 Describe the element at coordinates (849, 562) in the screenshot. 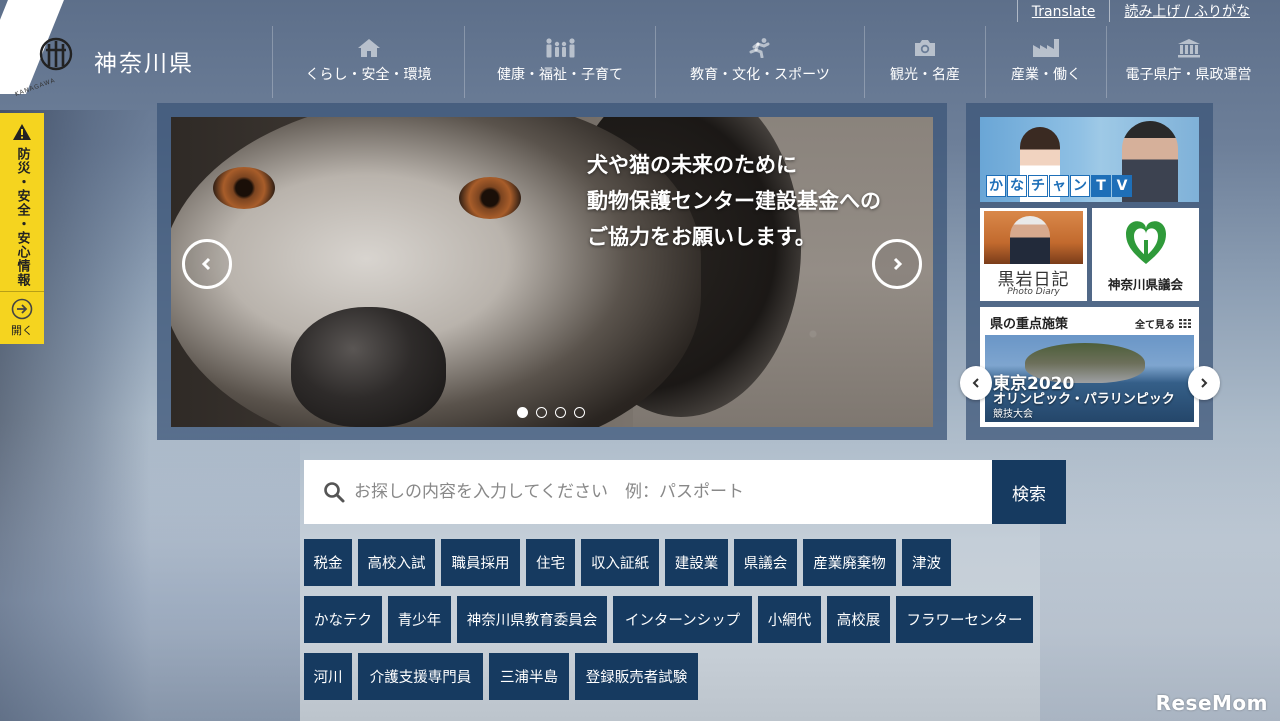

I see `keyword-tag: 産業廃棄物` at that location.